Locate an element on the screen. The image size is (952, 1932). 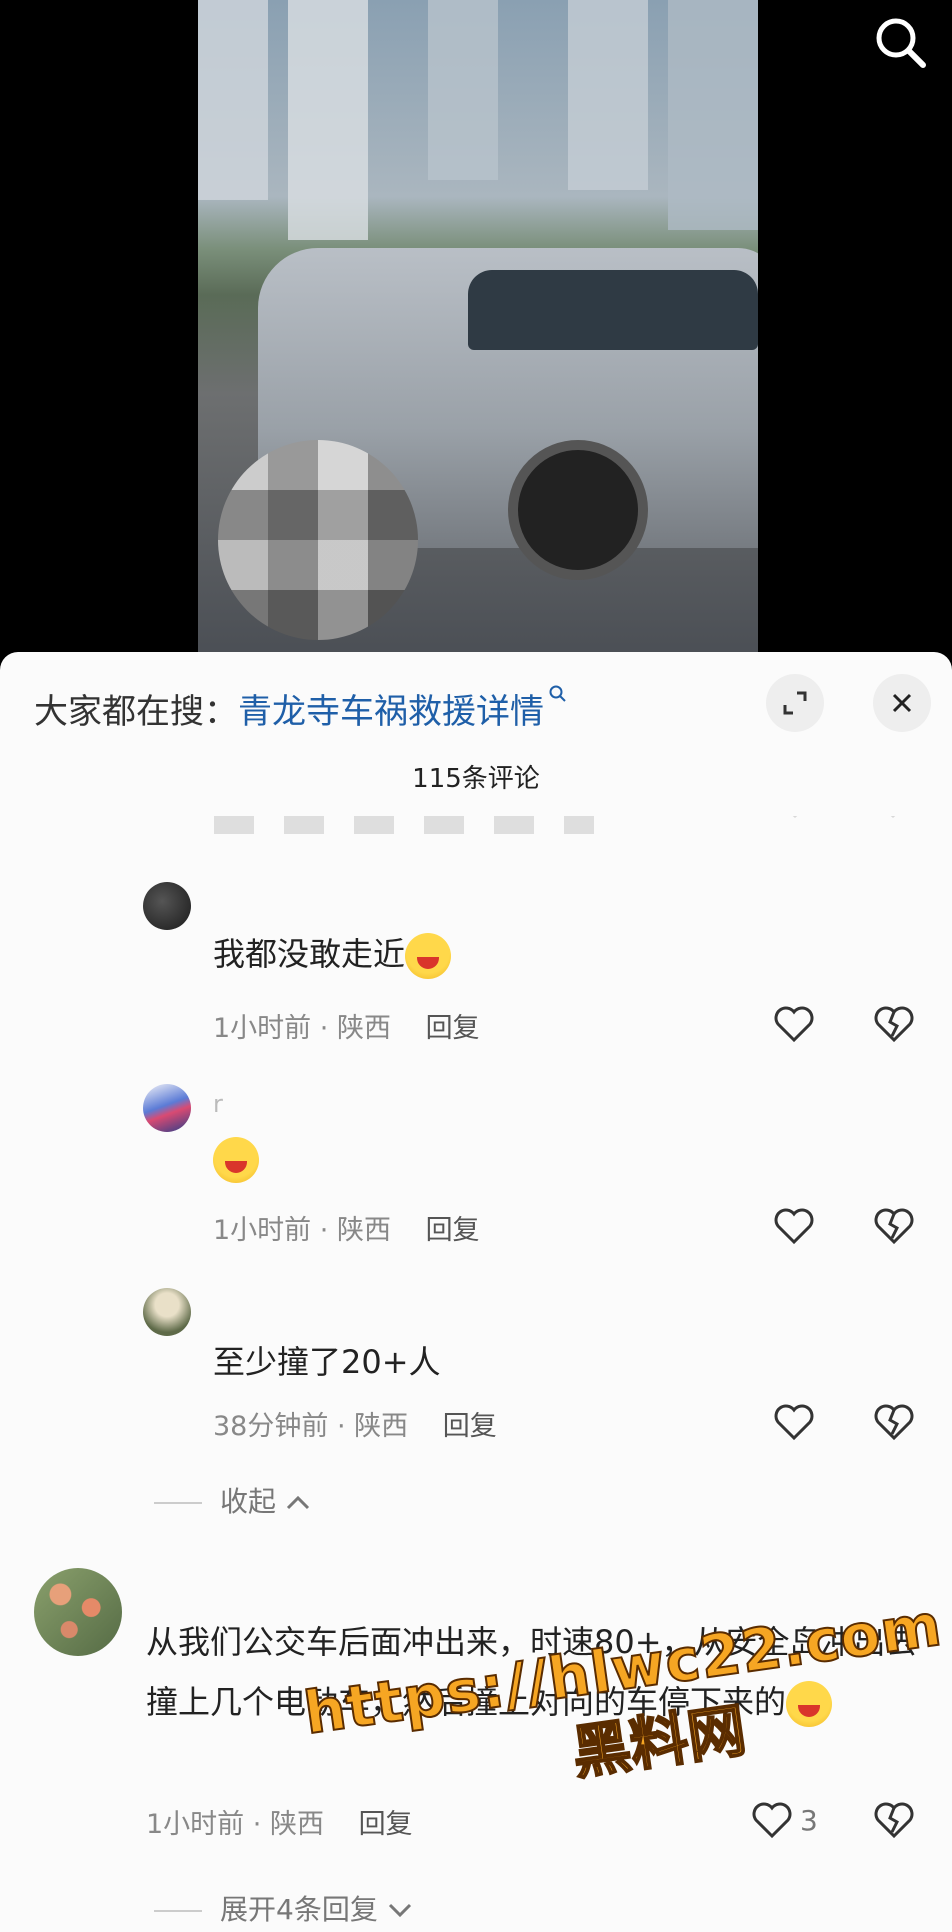
comment-text: 至少撞了20+人 is located at coordinates (327, 1362).